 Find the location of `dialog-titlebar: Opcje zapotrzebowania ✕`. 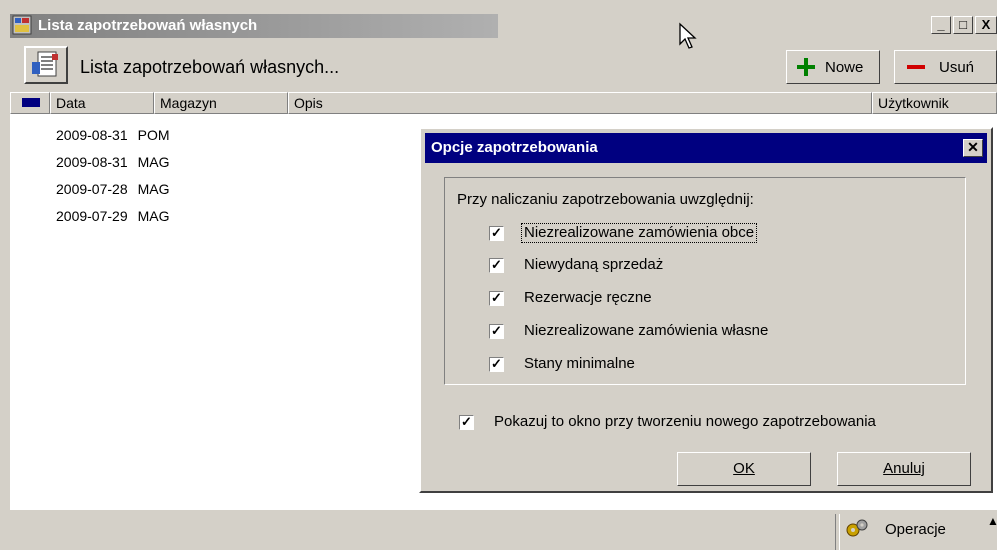

dialog-titlebar: Opcje zapotrzebowania ✕ is located at coordinates (706, 148).